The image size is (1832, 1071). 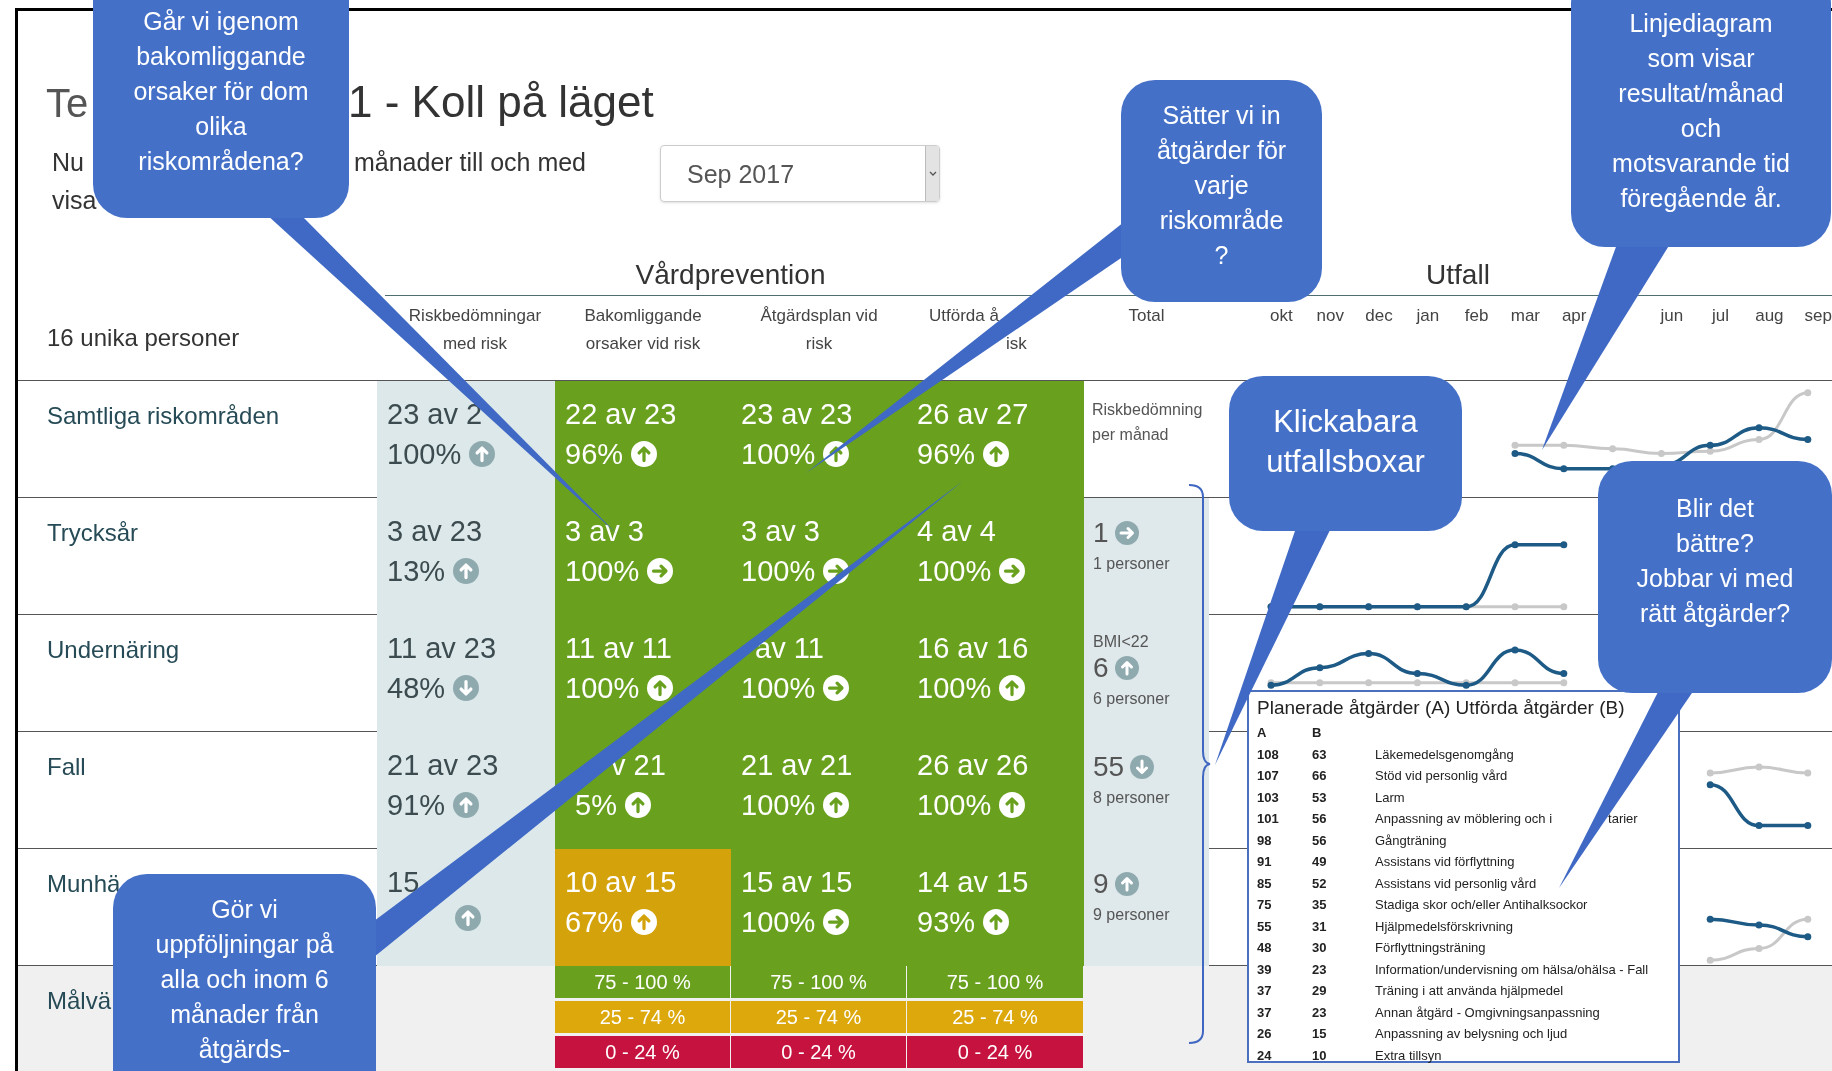 What do you see at coordinates (416, 805) in the screenshot?
I see `percent-text: 91%` at bounding box center [416, 805].